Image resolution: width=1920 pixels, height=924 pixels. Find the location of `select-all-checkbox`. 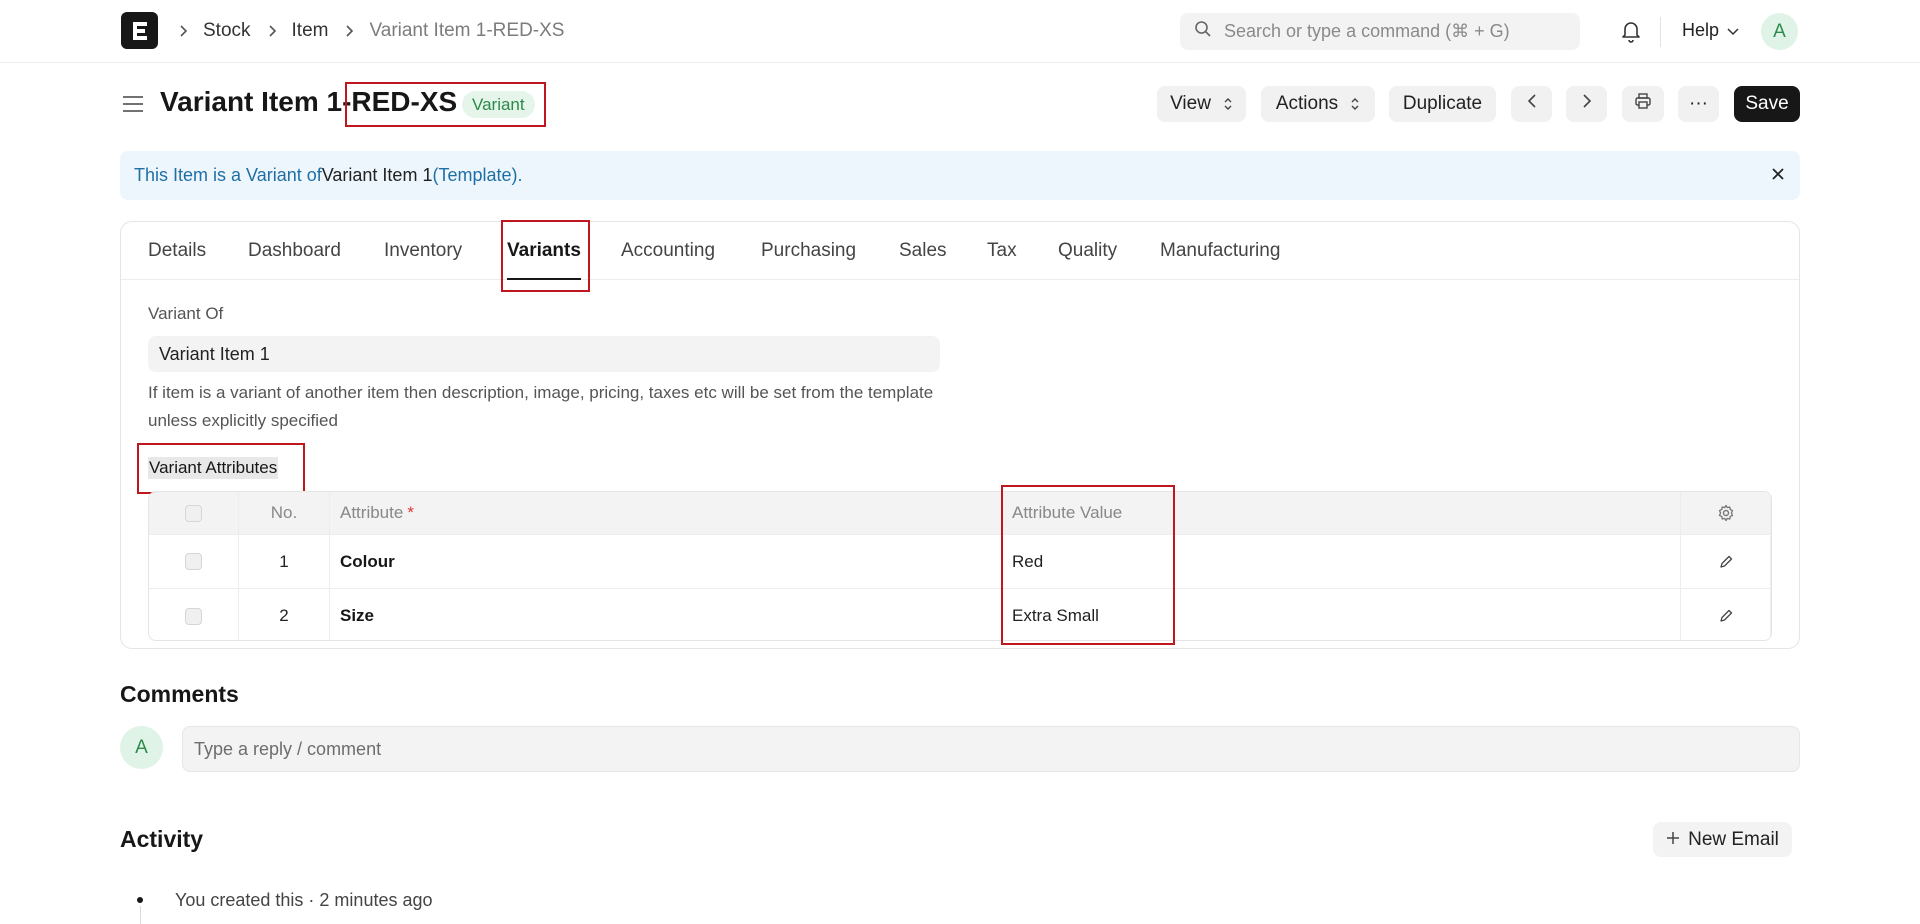

select-all-checkbox is located at coordinates (193, 513).